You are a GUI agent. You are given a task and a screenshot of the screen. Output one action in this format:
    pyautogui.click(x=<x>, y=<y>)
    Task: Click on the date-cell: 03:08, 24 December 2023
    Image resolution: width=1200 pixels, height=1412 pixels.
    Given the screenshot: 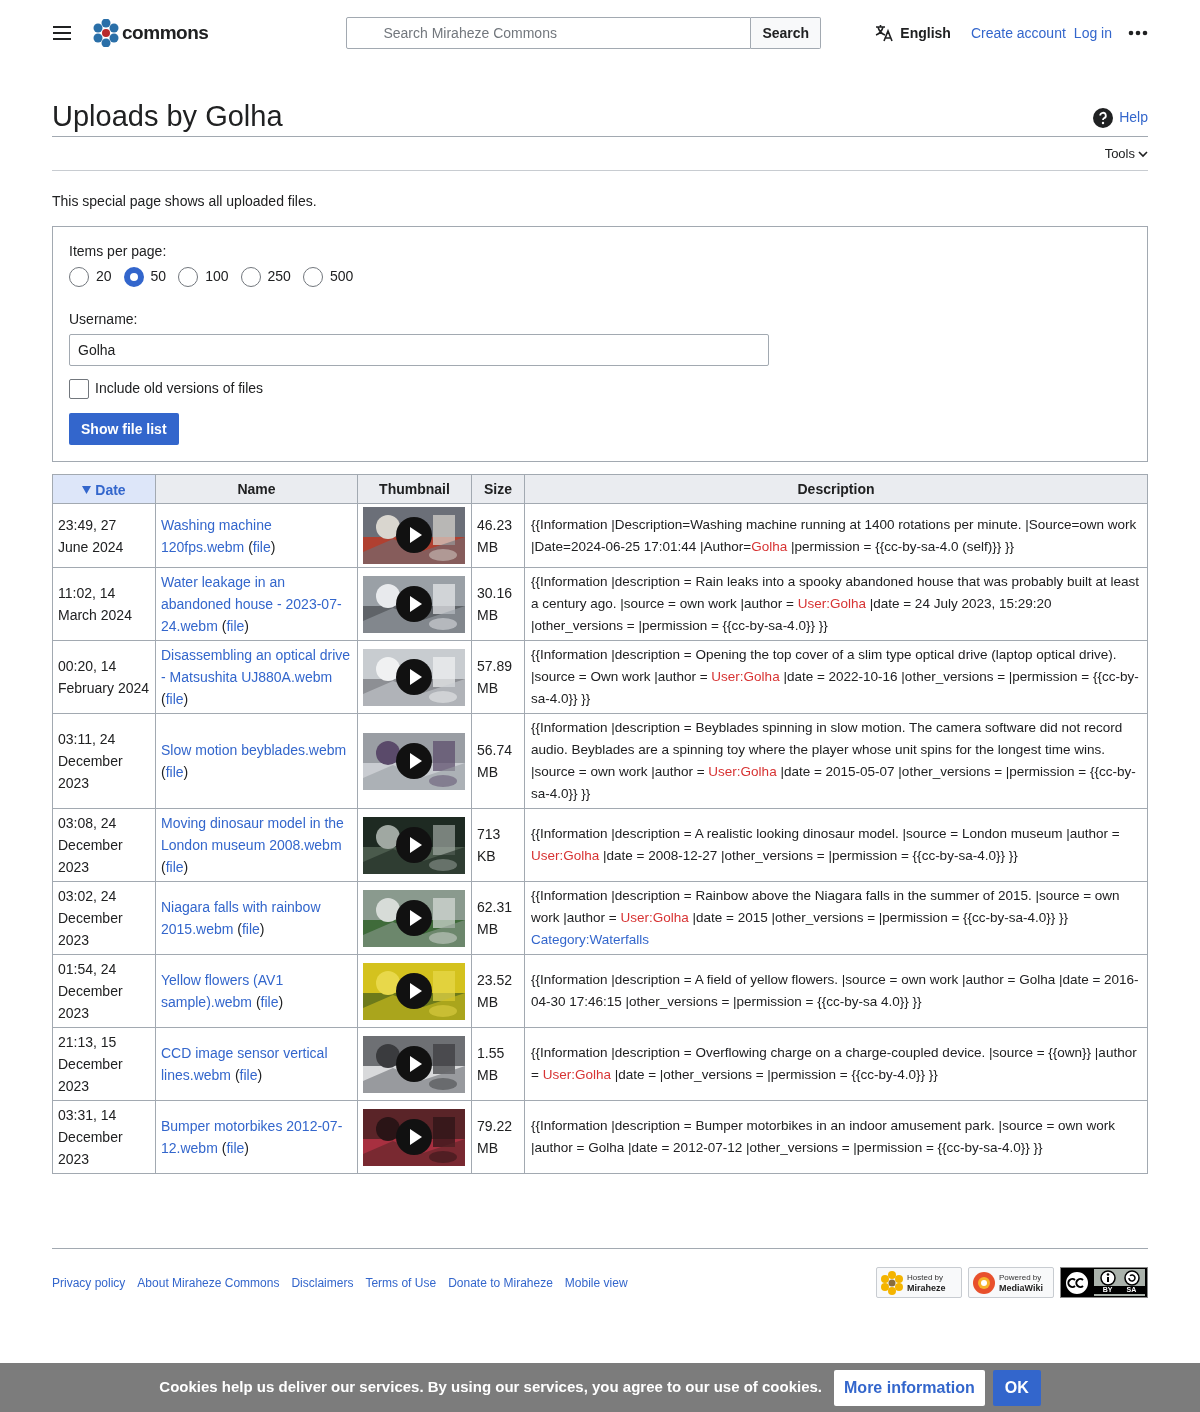 What is the action you would take?
    pyautogui.click(x=90, y=845)
    